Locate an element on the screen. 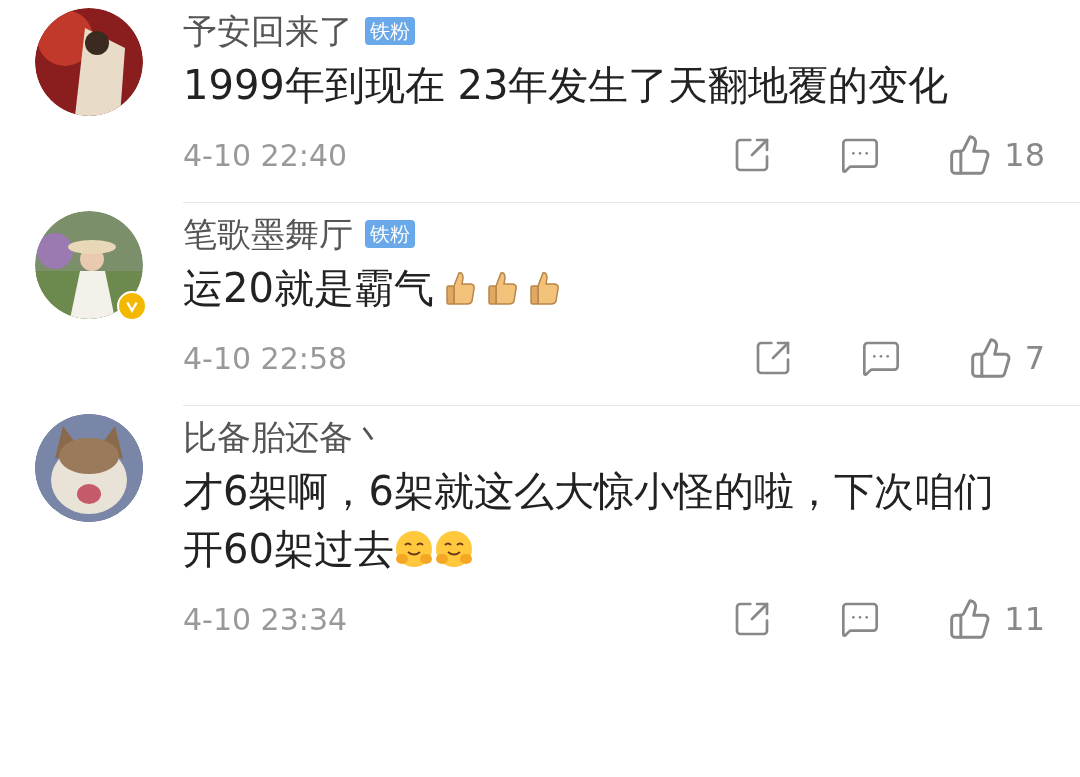  timestamp: 4-10 22:40 is located at coordinates (266, 155).